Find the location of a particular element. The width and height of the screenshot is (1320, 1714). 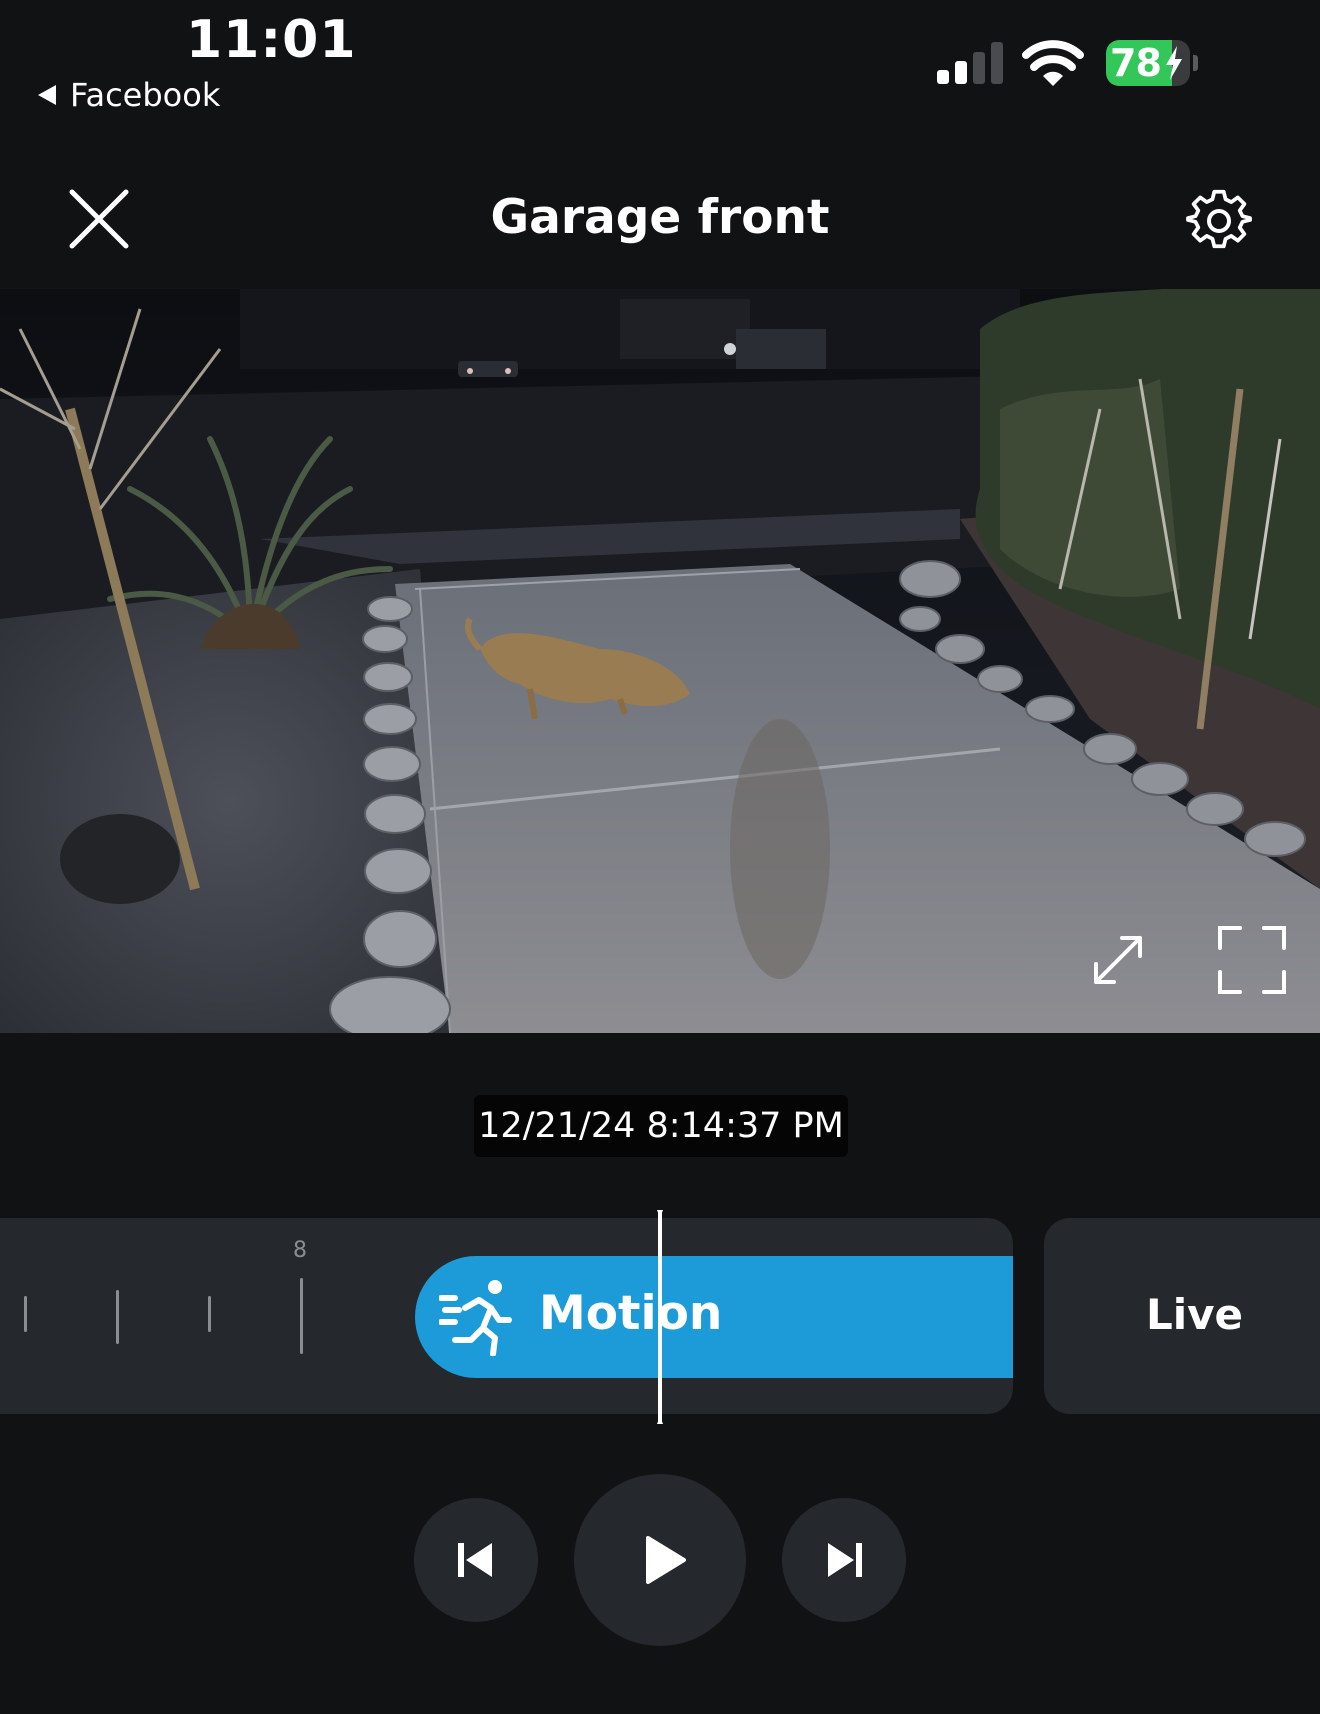

fullscreen-corners-icon is located at coordinates (1252, 960).